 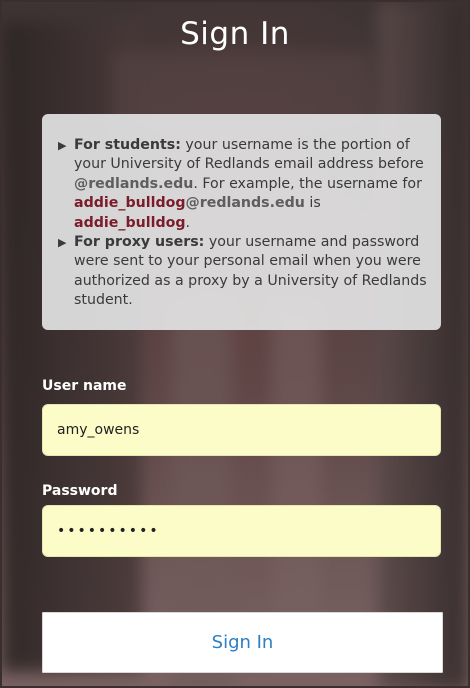 What do you see at coordinates (242, 642) in the screenshot?
I see `sign-in-button: Sign In` at bounding box center [242, 642].